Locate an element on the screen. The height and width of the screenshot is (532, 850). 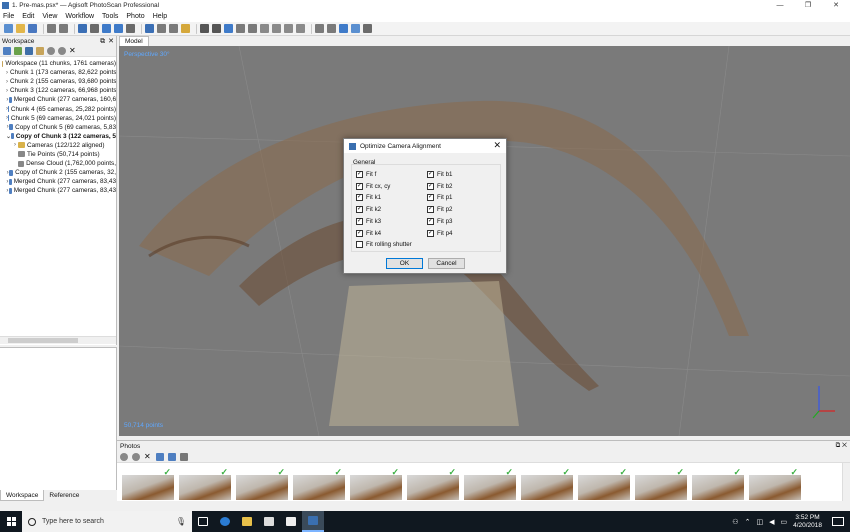
navigation-icon is located at coordinates (82, 28).